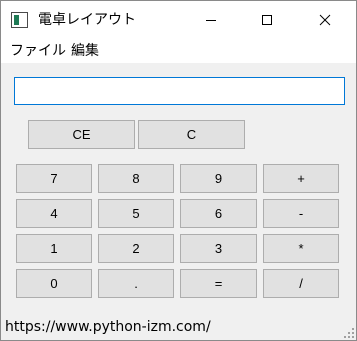 This screenshot has height=341, width=357. What do you see at coordinates (218, 213) in the screenshot?
I see `digit-6-button: 6` at bounding box center [218, 213].